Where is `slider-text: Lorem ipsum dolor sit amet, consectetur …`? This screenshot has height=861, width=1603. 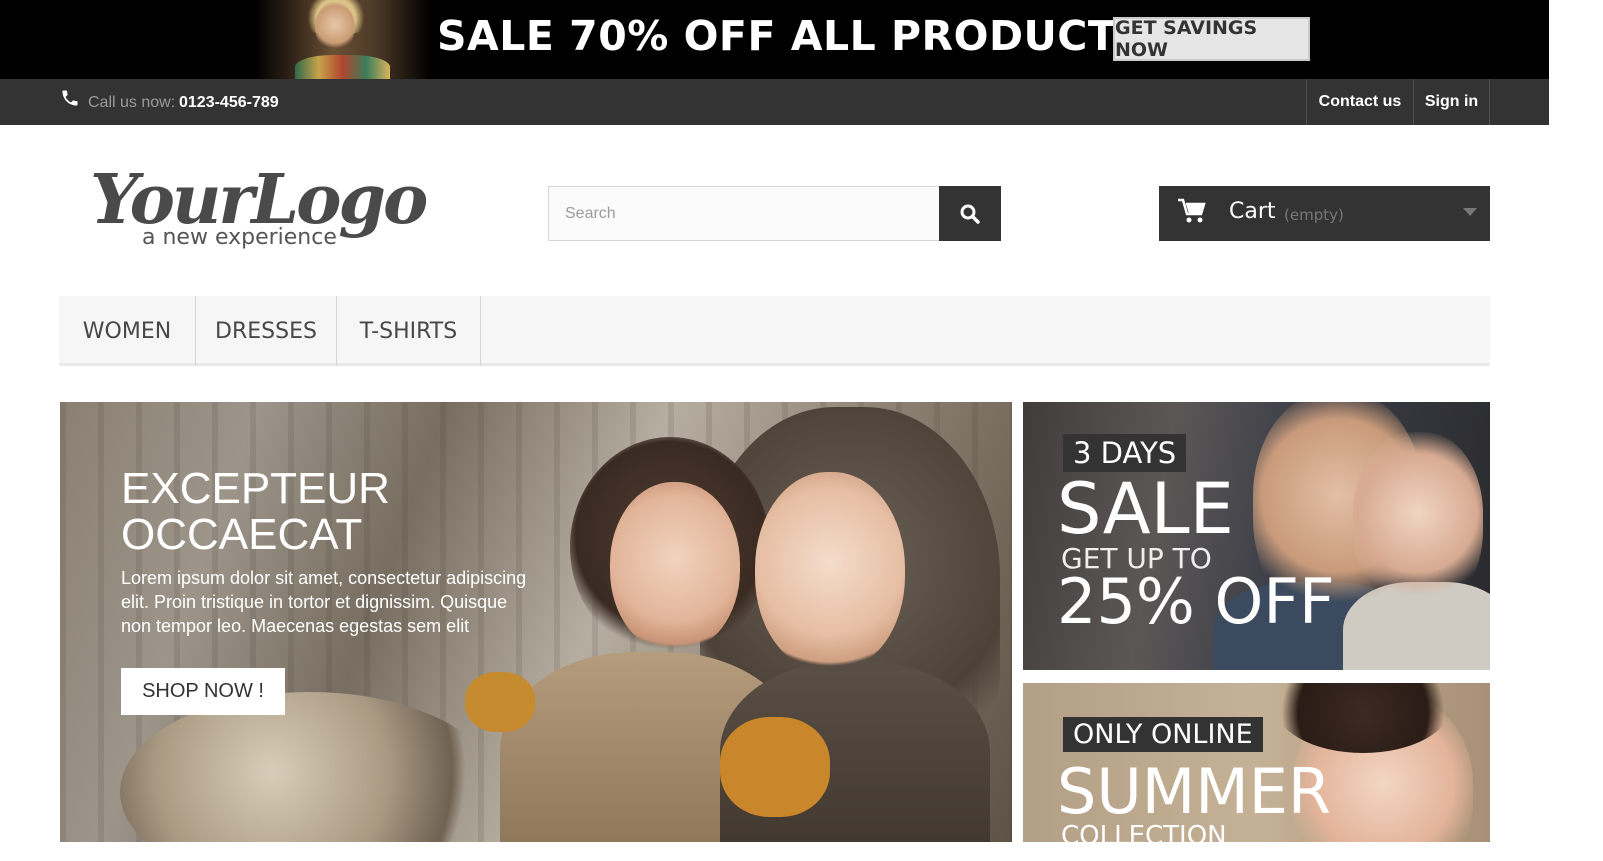 slider-text: Lorem ipsum dolor sit amet, consectetur … is located at coordinates (324, 602).